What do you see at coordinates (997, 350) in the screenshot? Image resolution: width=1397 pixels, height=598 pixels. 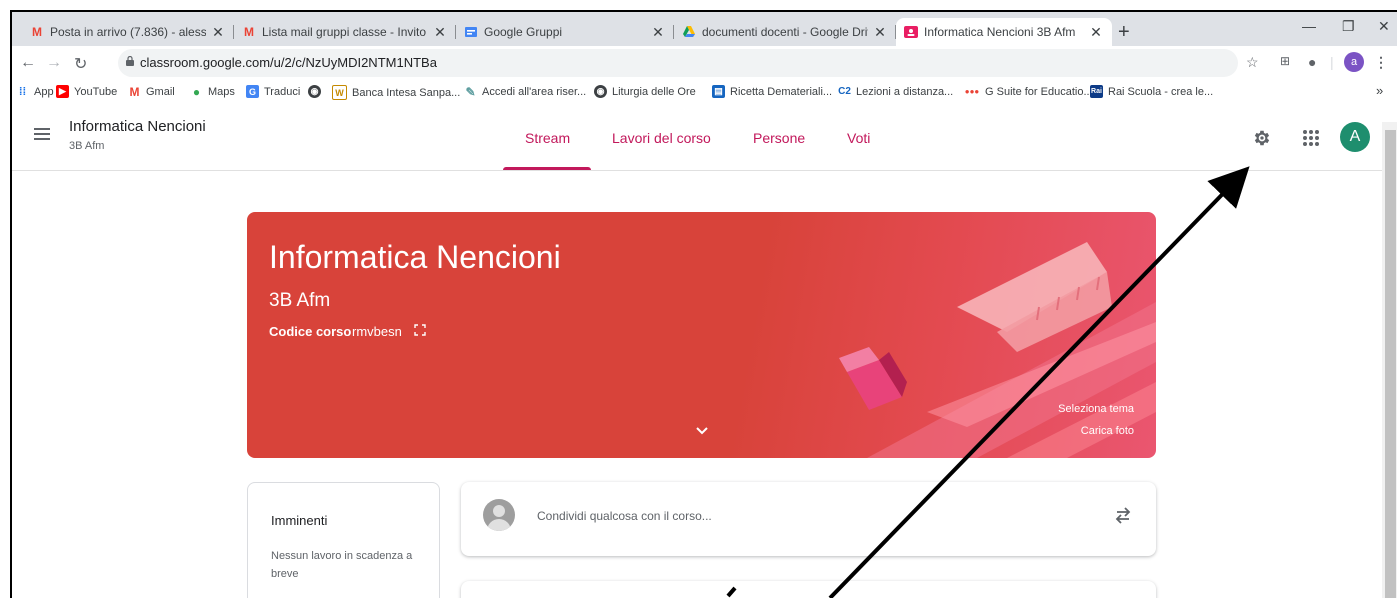 I see `banner-illustration` at bounding box center [997, 350].